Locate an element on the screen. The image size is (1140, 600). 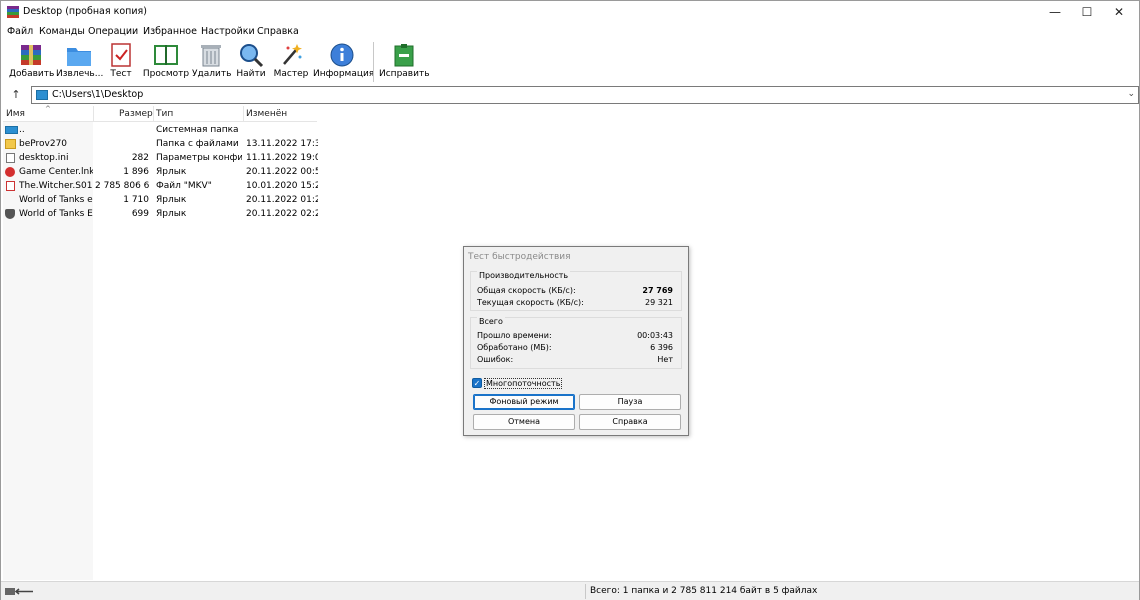
pause-button: Пауза is located at coordinates (630, 402).